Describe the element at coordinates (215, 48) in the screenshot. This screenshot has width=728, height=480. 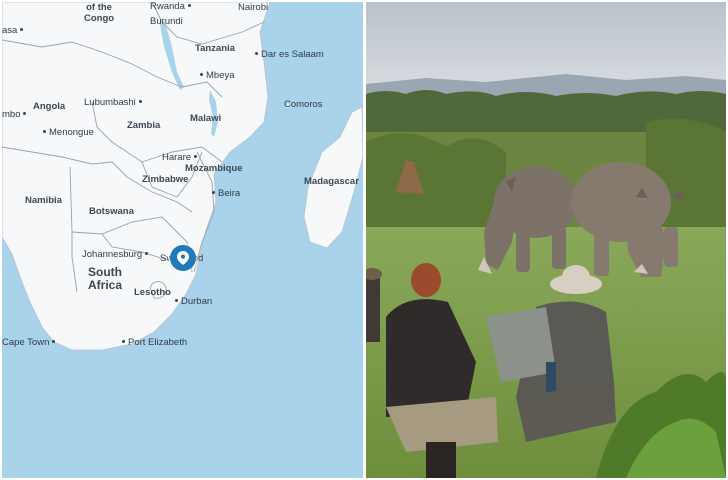
I see `label-tanzania: Tanzania` at that location.